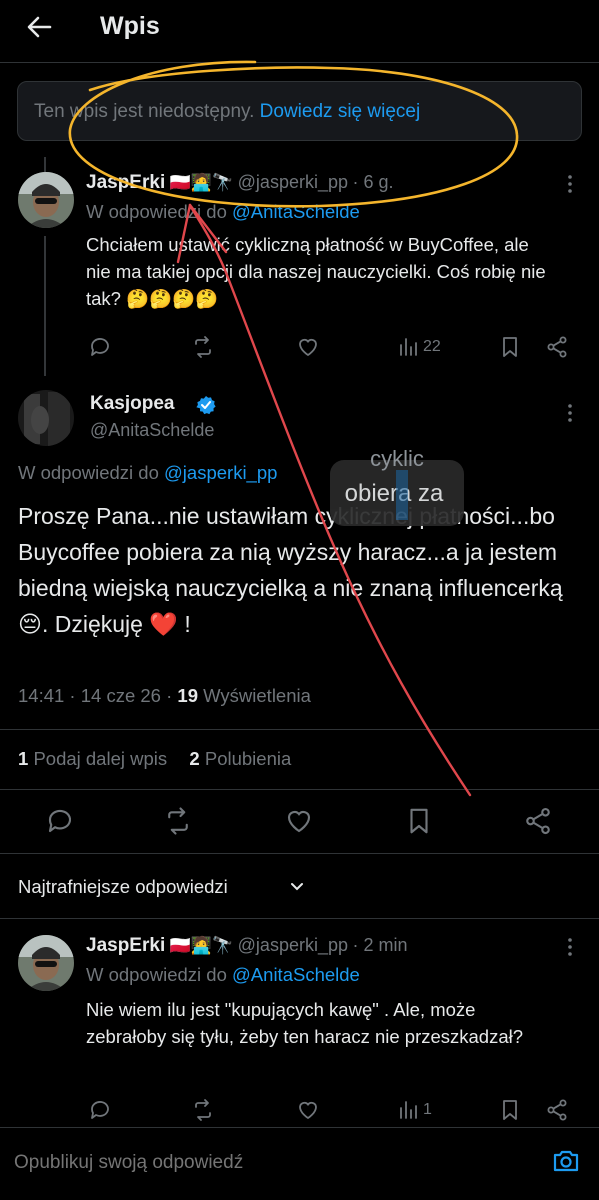 The height and width of the screenshot is (1200, 599). Describe the element at coordinates (248, 758) in the screenshot. I see `likes-label: Polubienia` at that location.